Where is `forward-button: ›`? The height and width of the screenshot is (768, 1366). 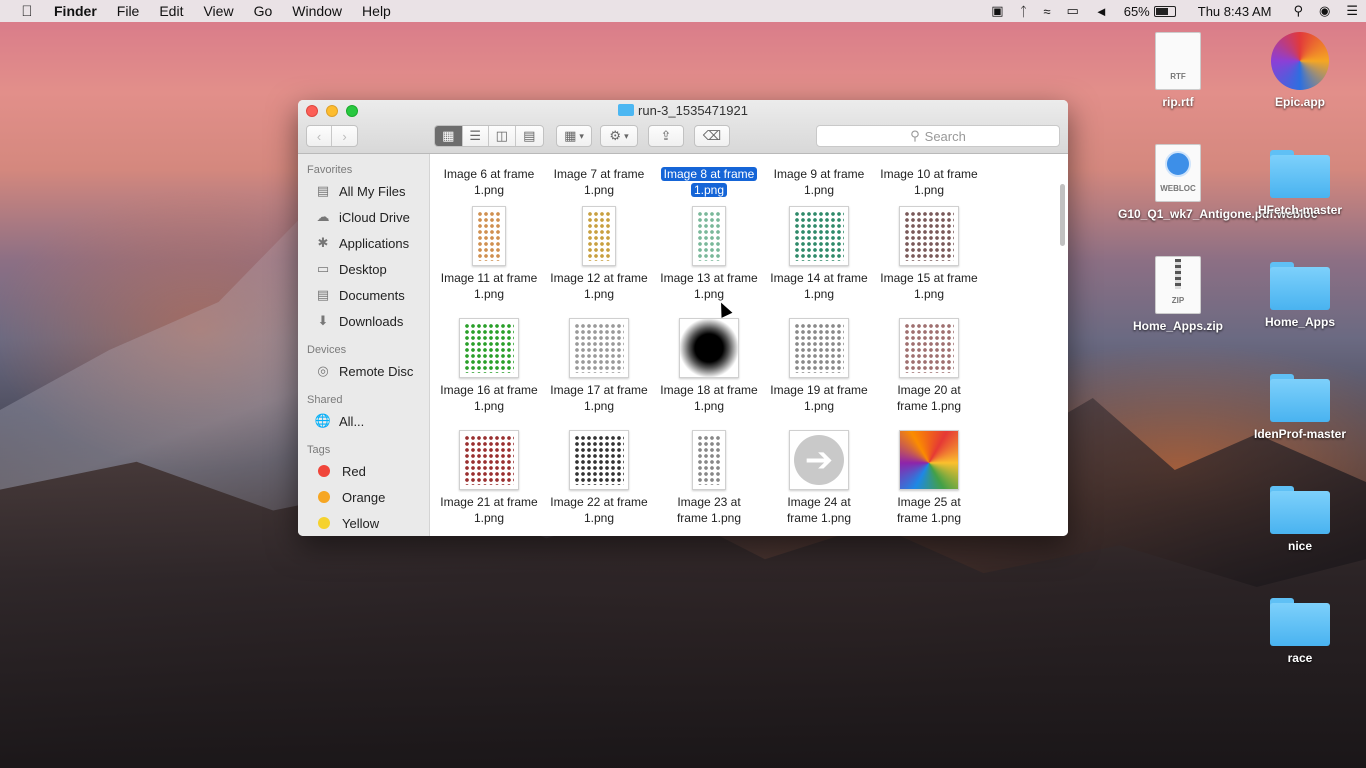 forward-button: › is located at coordinates (344, 136).